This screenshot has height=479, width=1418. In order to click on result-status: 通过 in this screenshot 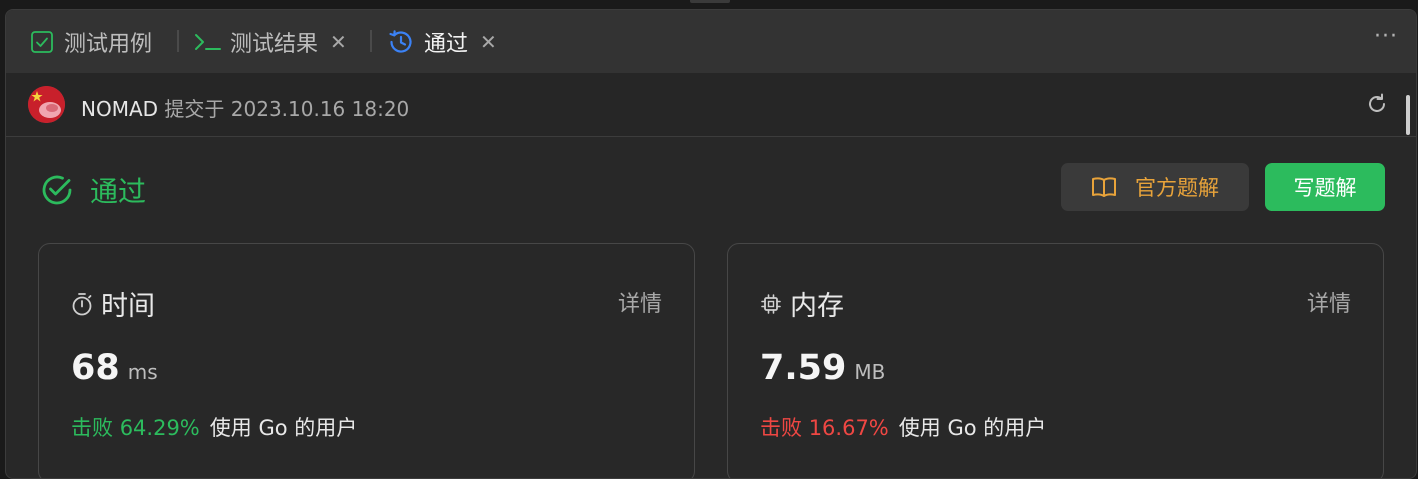, I will do `click(93, 190)`.